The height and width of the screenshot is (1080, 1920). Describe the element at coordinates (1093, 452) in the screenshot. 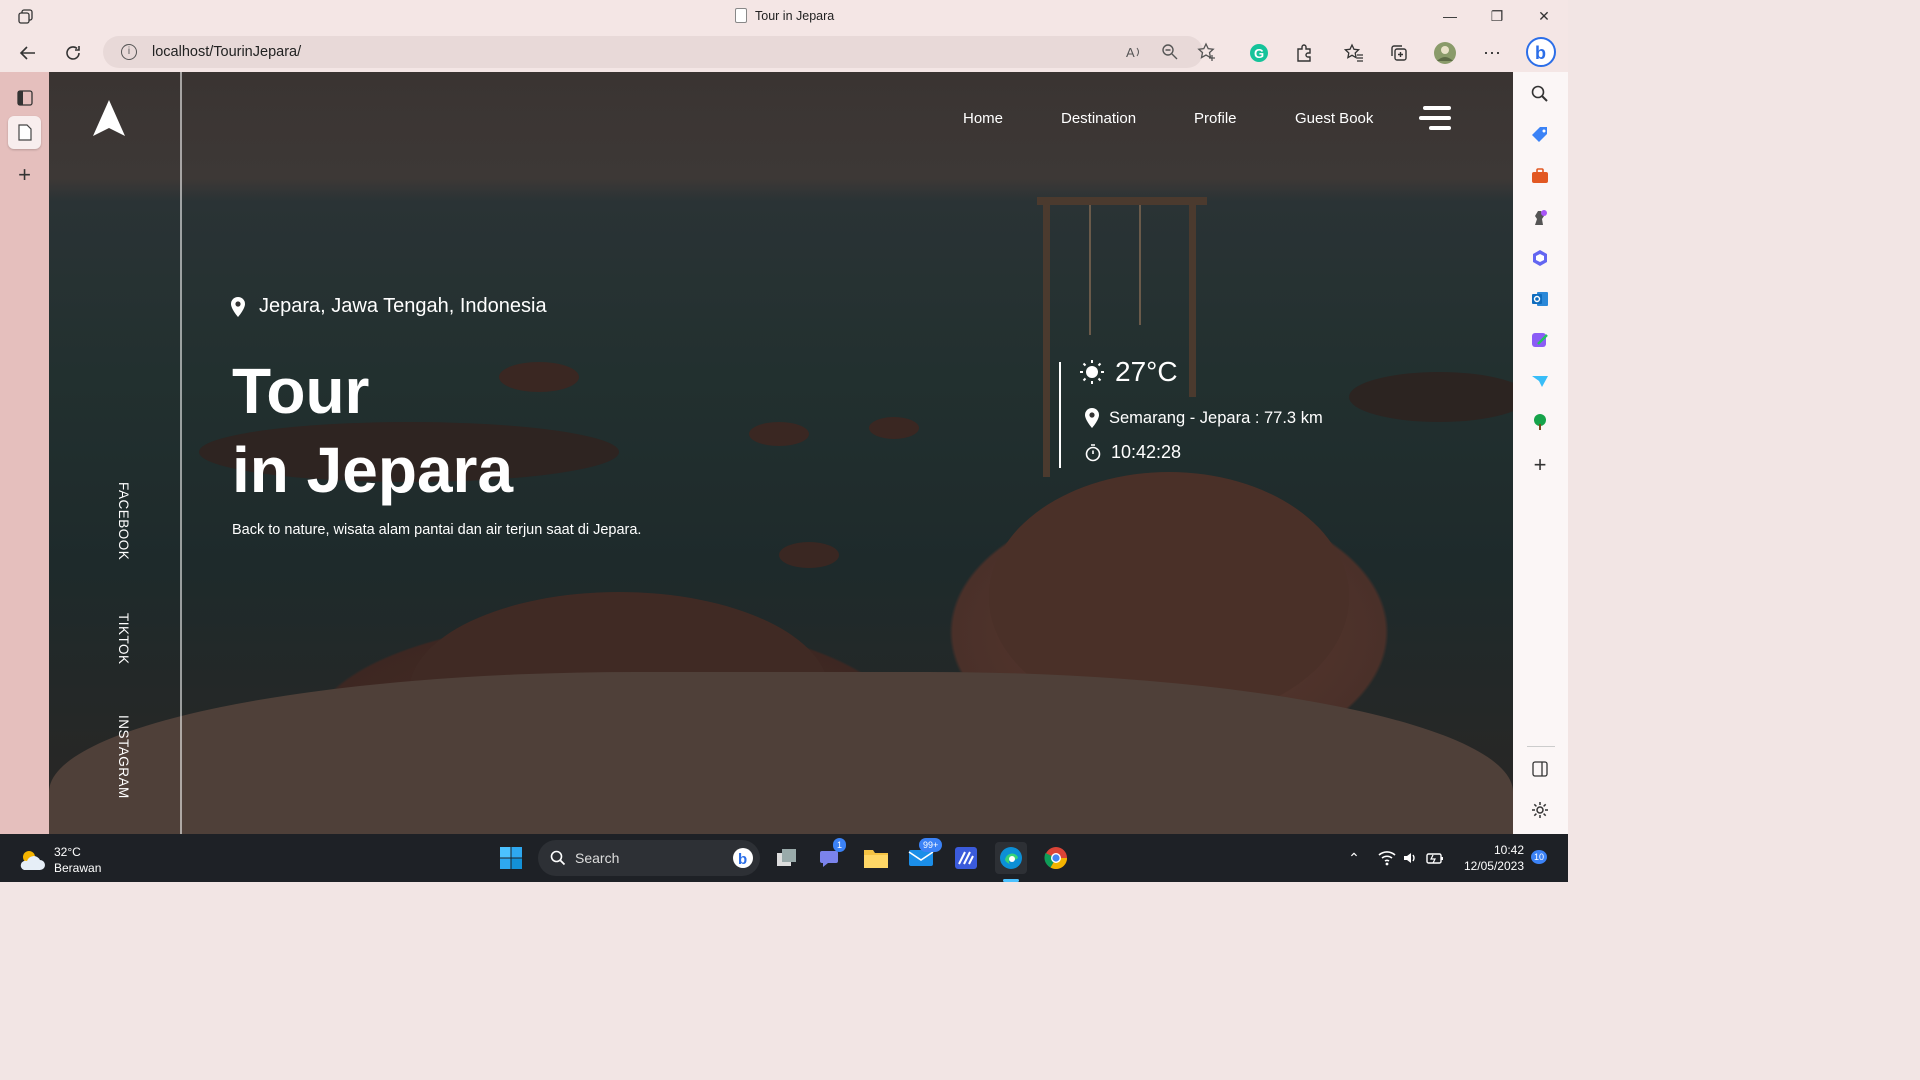

I see `stopwatch-icon` at that location.